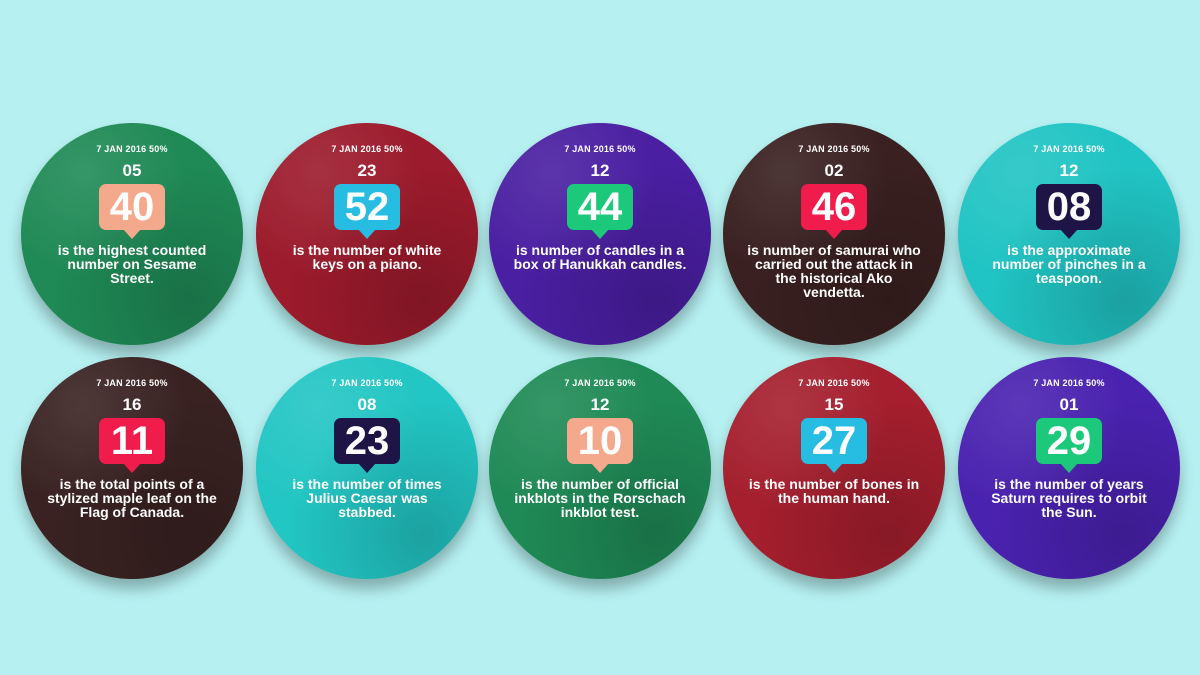 Image resolution: width=1200 pixels, height=675 pixels. Describe the element at coordinates (367, 207) in the screenshot. I see `face-big-number: 52` at that location.